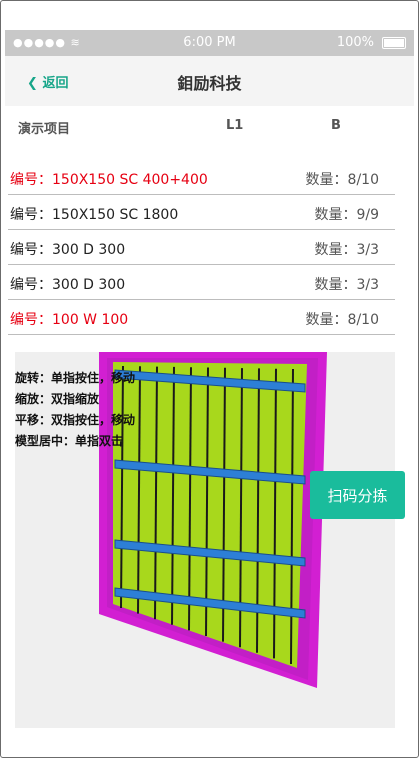 This screenshot has height=758, width=419. I want to click on scan-sort-button: 扫码分拣, so click(357, 495).